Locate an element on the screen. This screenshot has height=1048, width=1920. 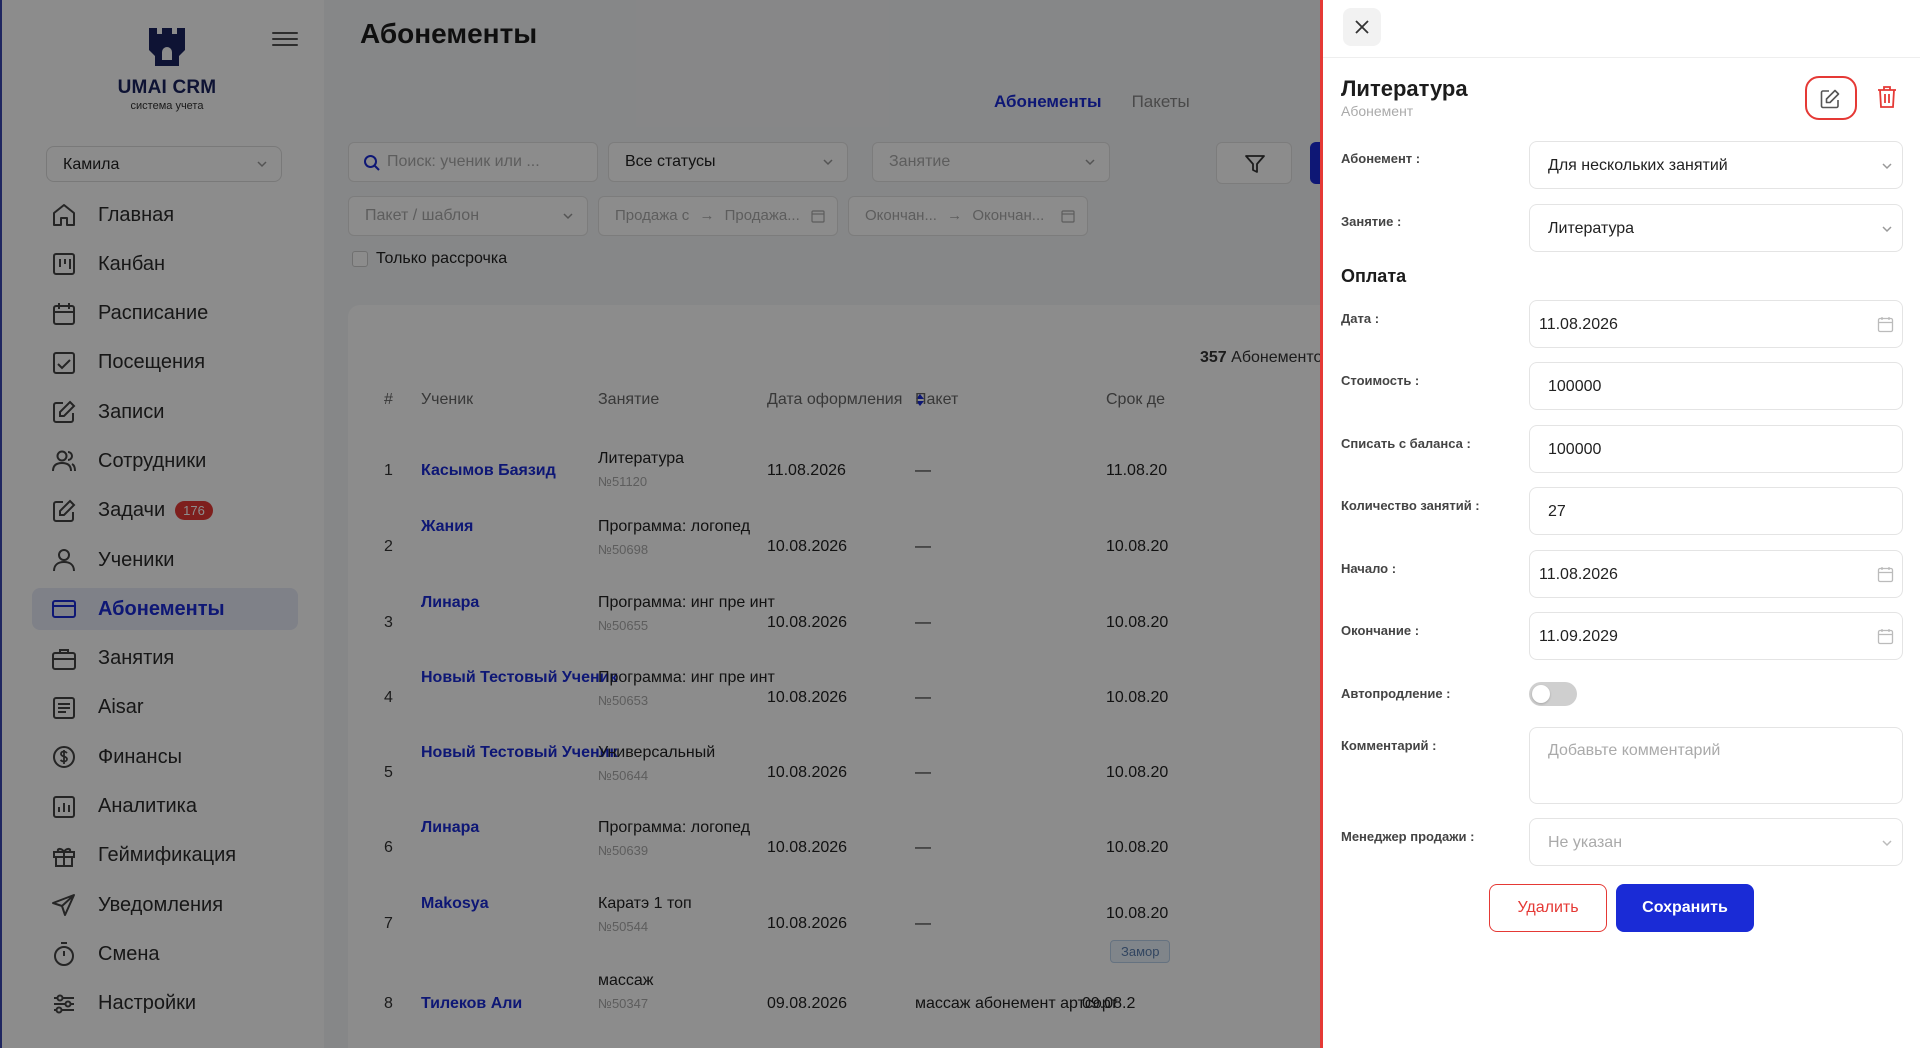
trash-icon is located at coordinates (1887, 97).